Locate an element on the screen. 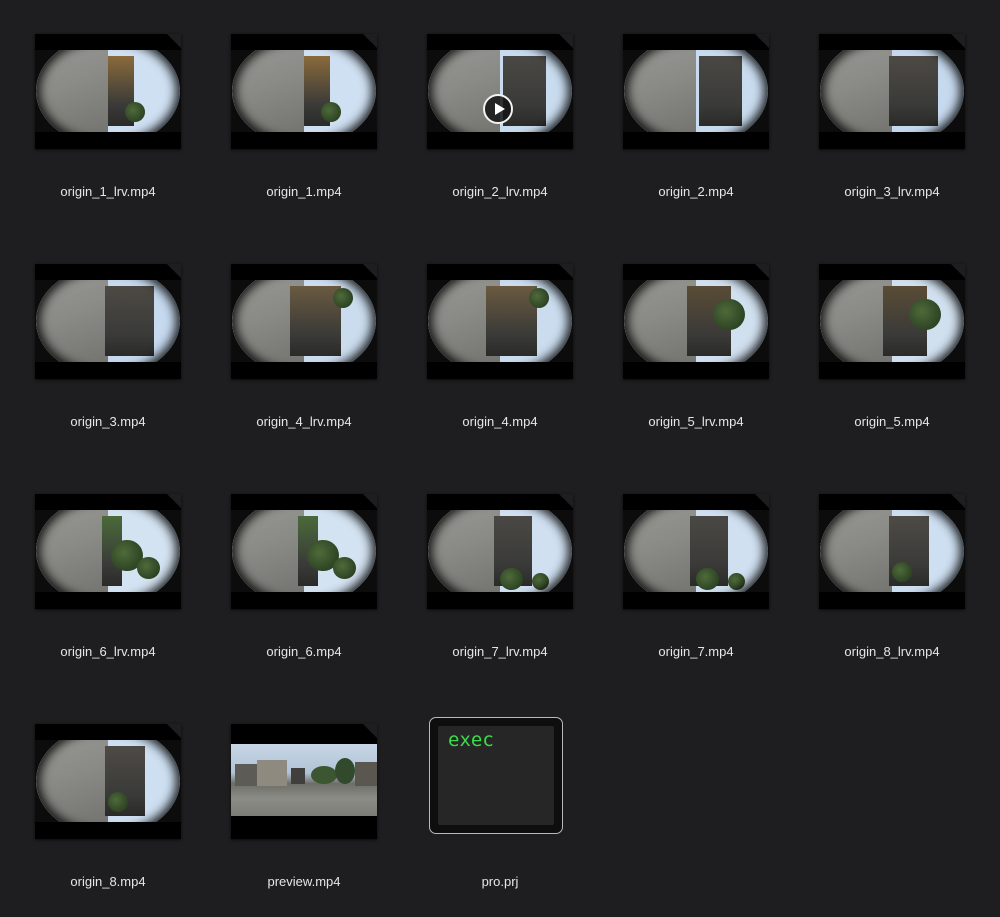  file-name-label: origin_4.mp4 is located at coordinates (500, 422).